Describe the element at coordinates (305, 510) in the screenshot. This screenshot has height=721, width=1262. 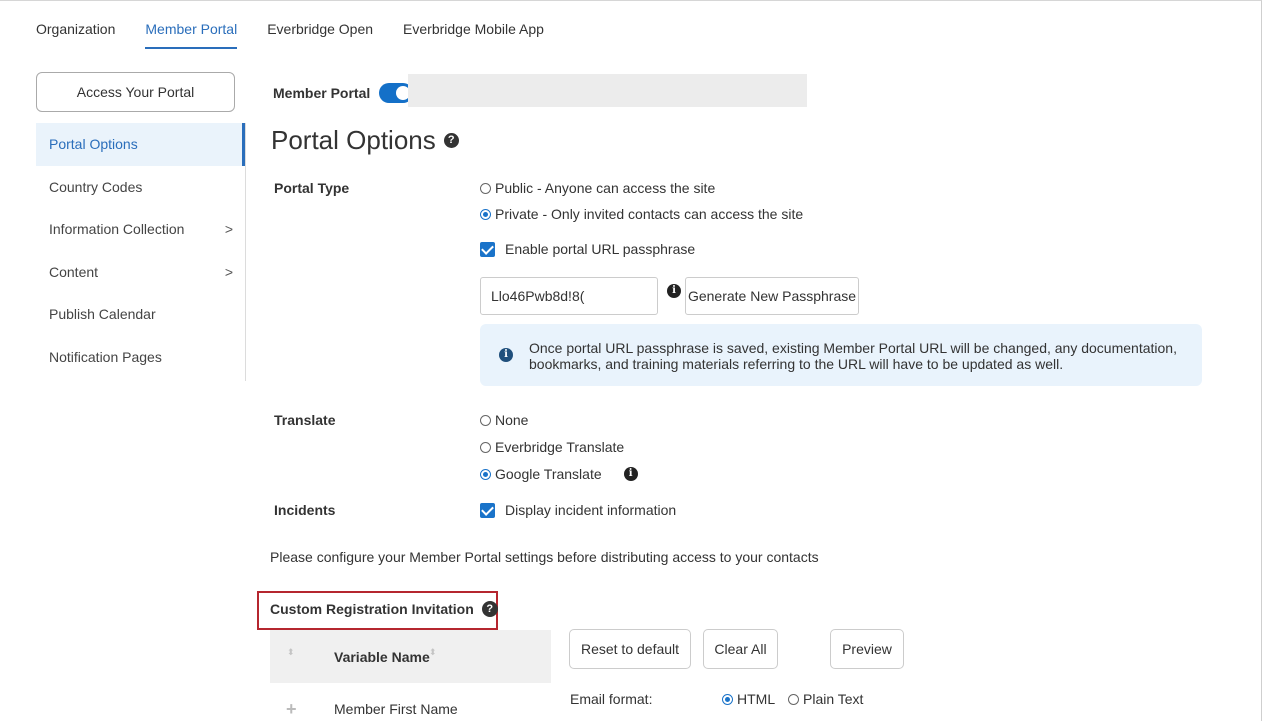
I see `incidents-label: Incidents` at that location.